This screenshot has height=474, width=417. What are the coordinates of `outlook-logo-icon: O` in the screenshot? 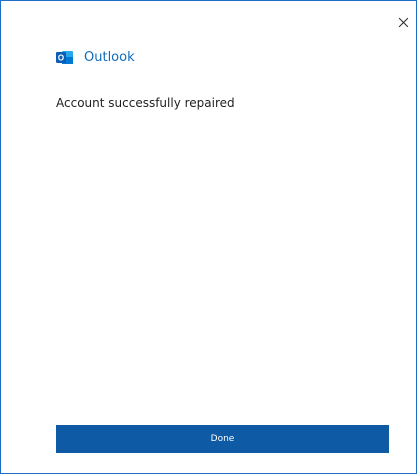 It's located at (64, 57).